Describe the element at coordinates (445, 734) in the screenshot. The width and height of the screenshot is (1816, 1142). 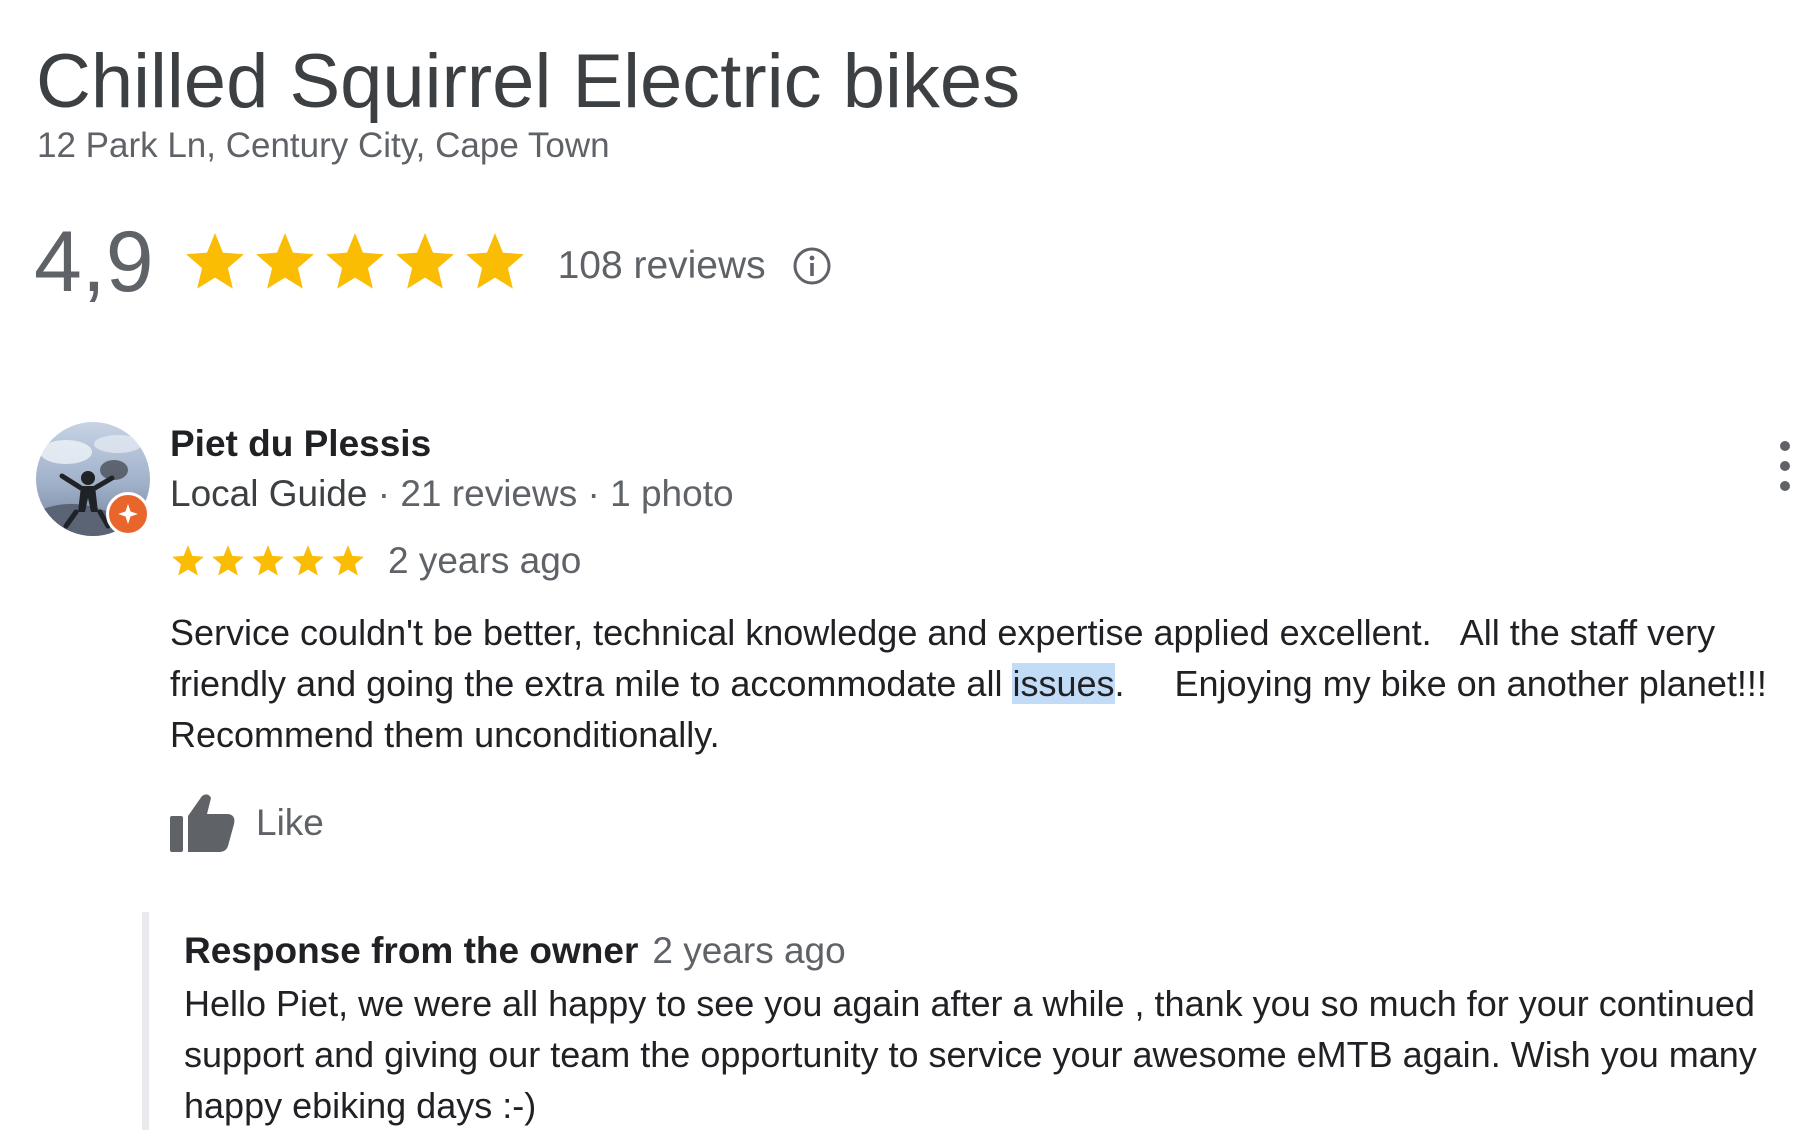
I see `review-text-line-3: Recommend them unconditionally.` at that location.